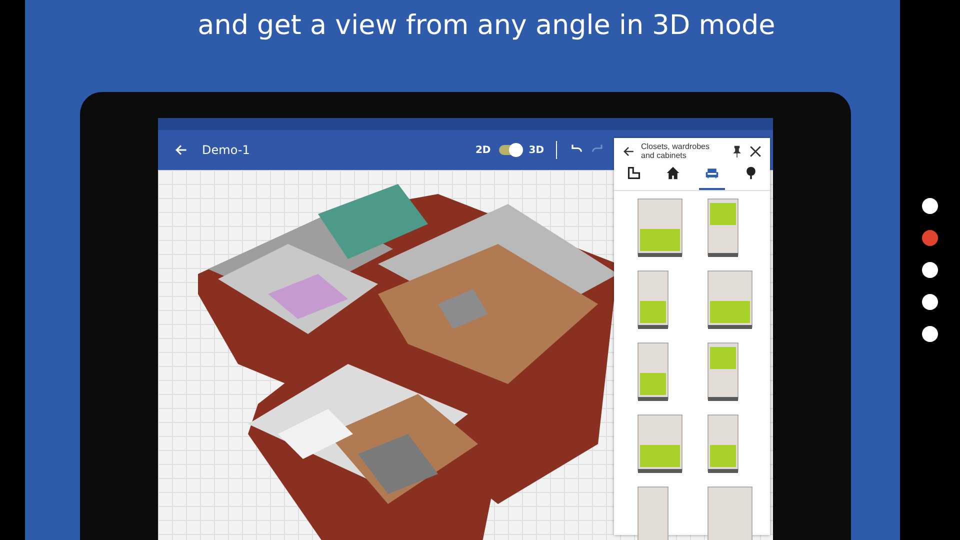 The image size is (960, 540). I want to click on project-title: Demo-1, so click(226, 150).